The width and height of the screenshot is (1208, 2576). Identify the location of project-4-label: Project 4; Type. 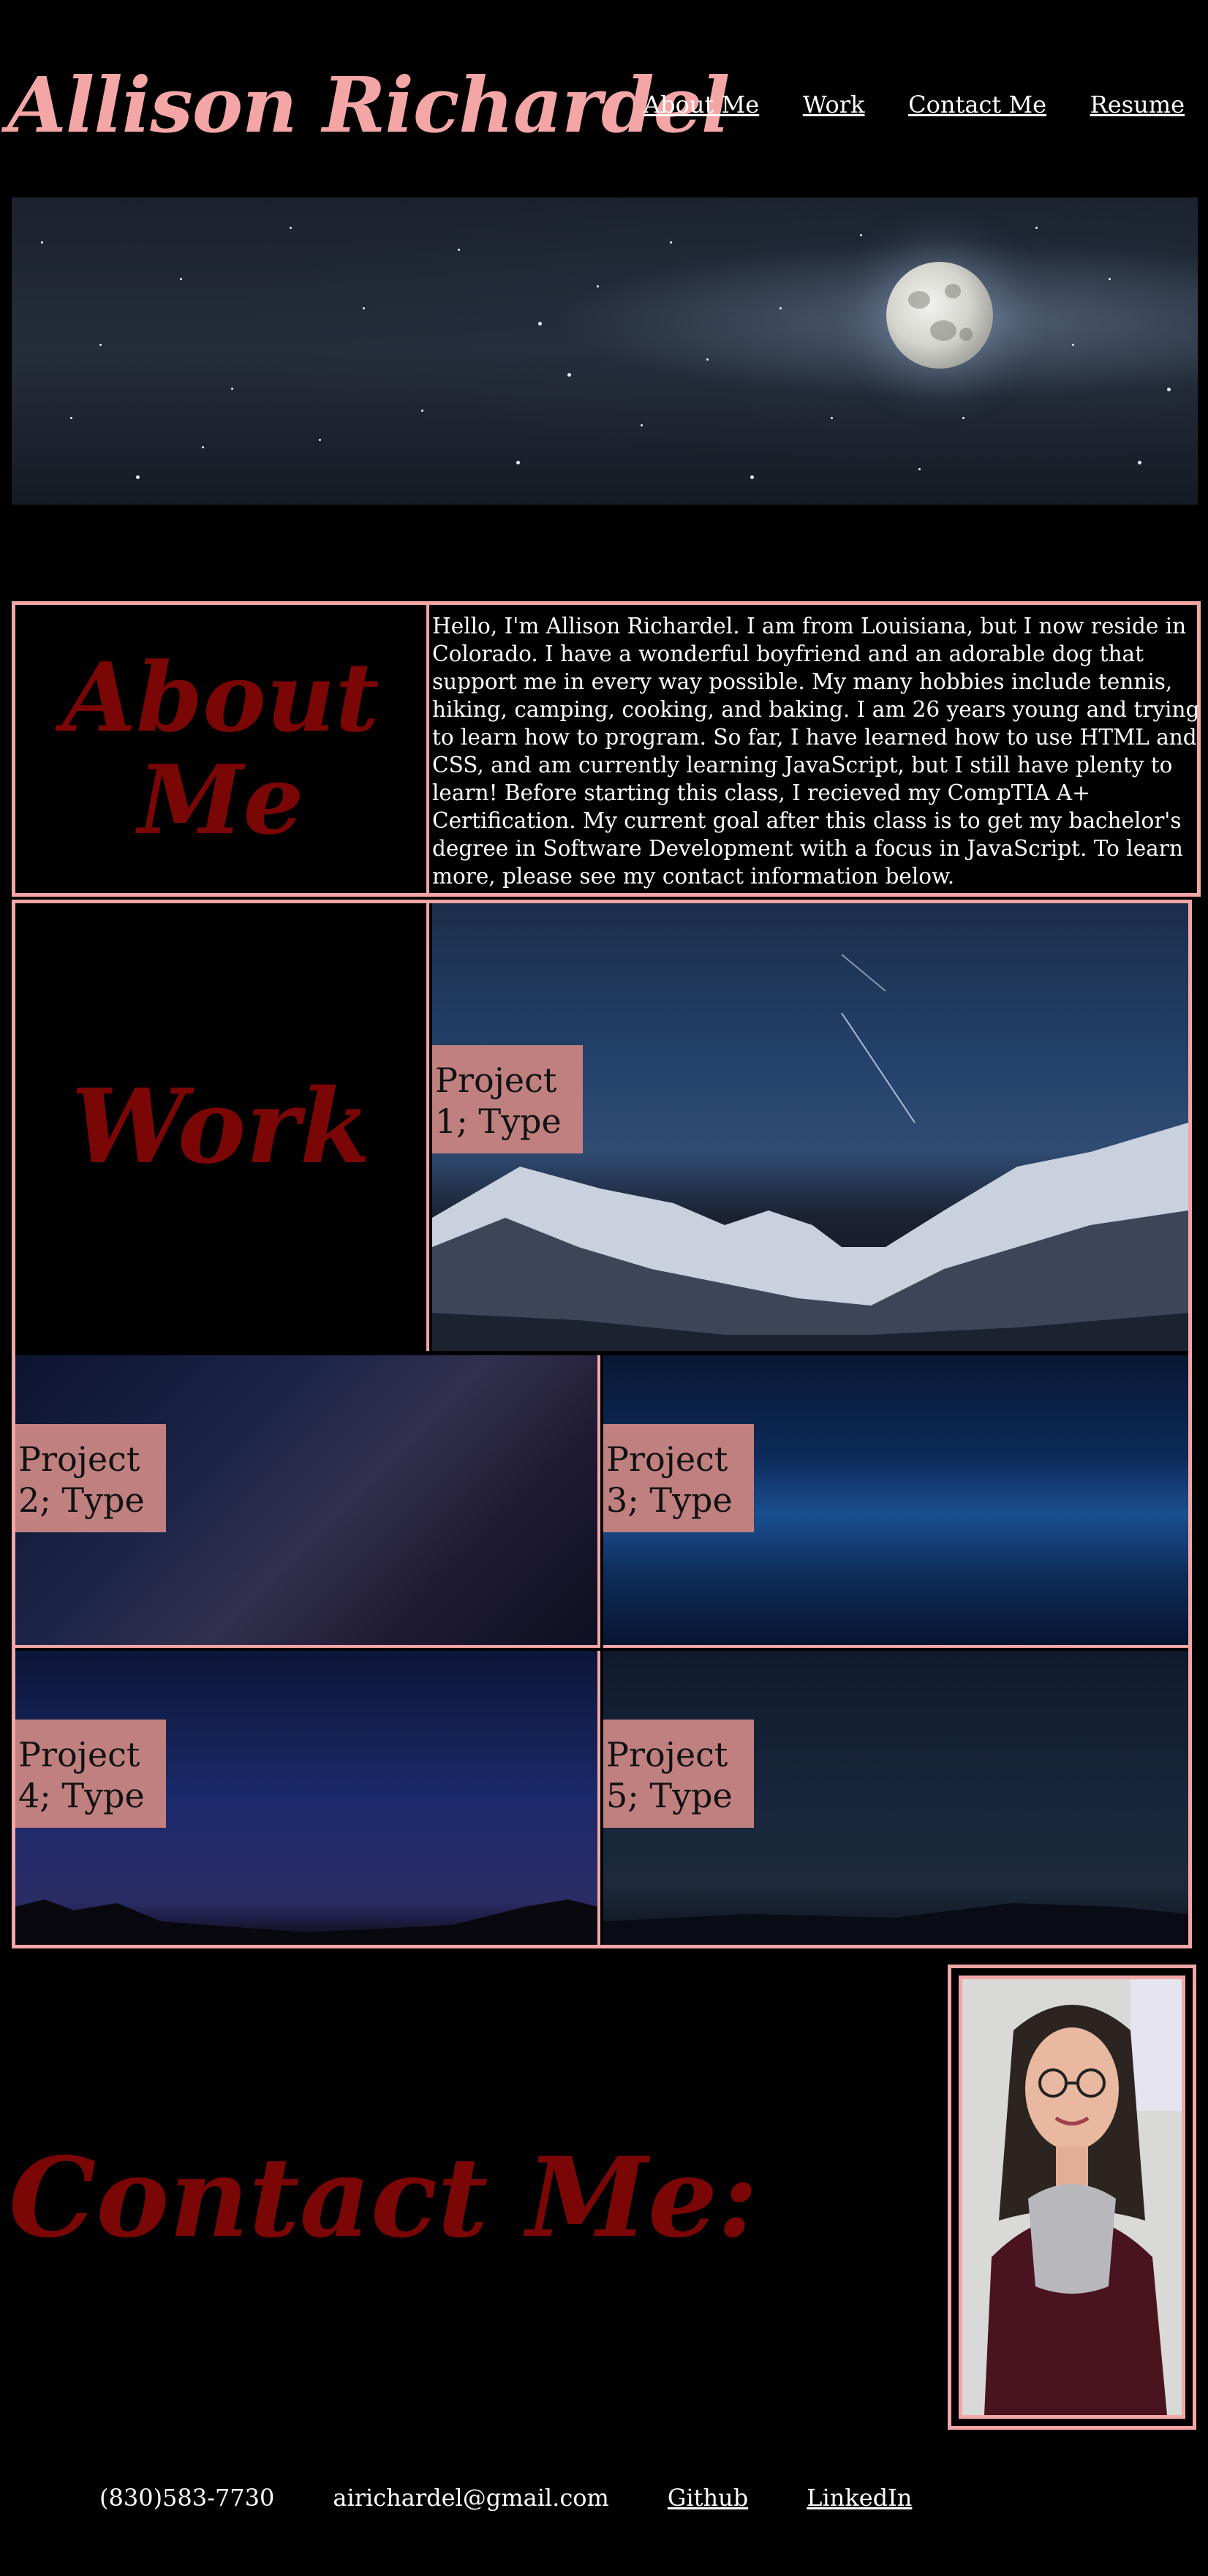
(90, 1774).